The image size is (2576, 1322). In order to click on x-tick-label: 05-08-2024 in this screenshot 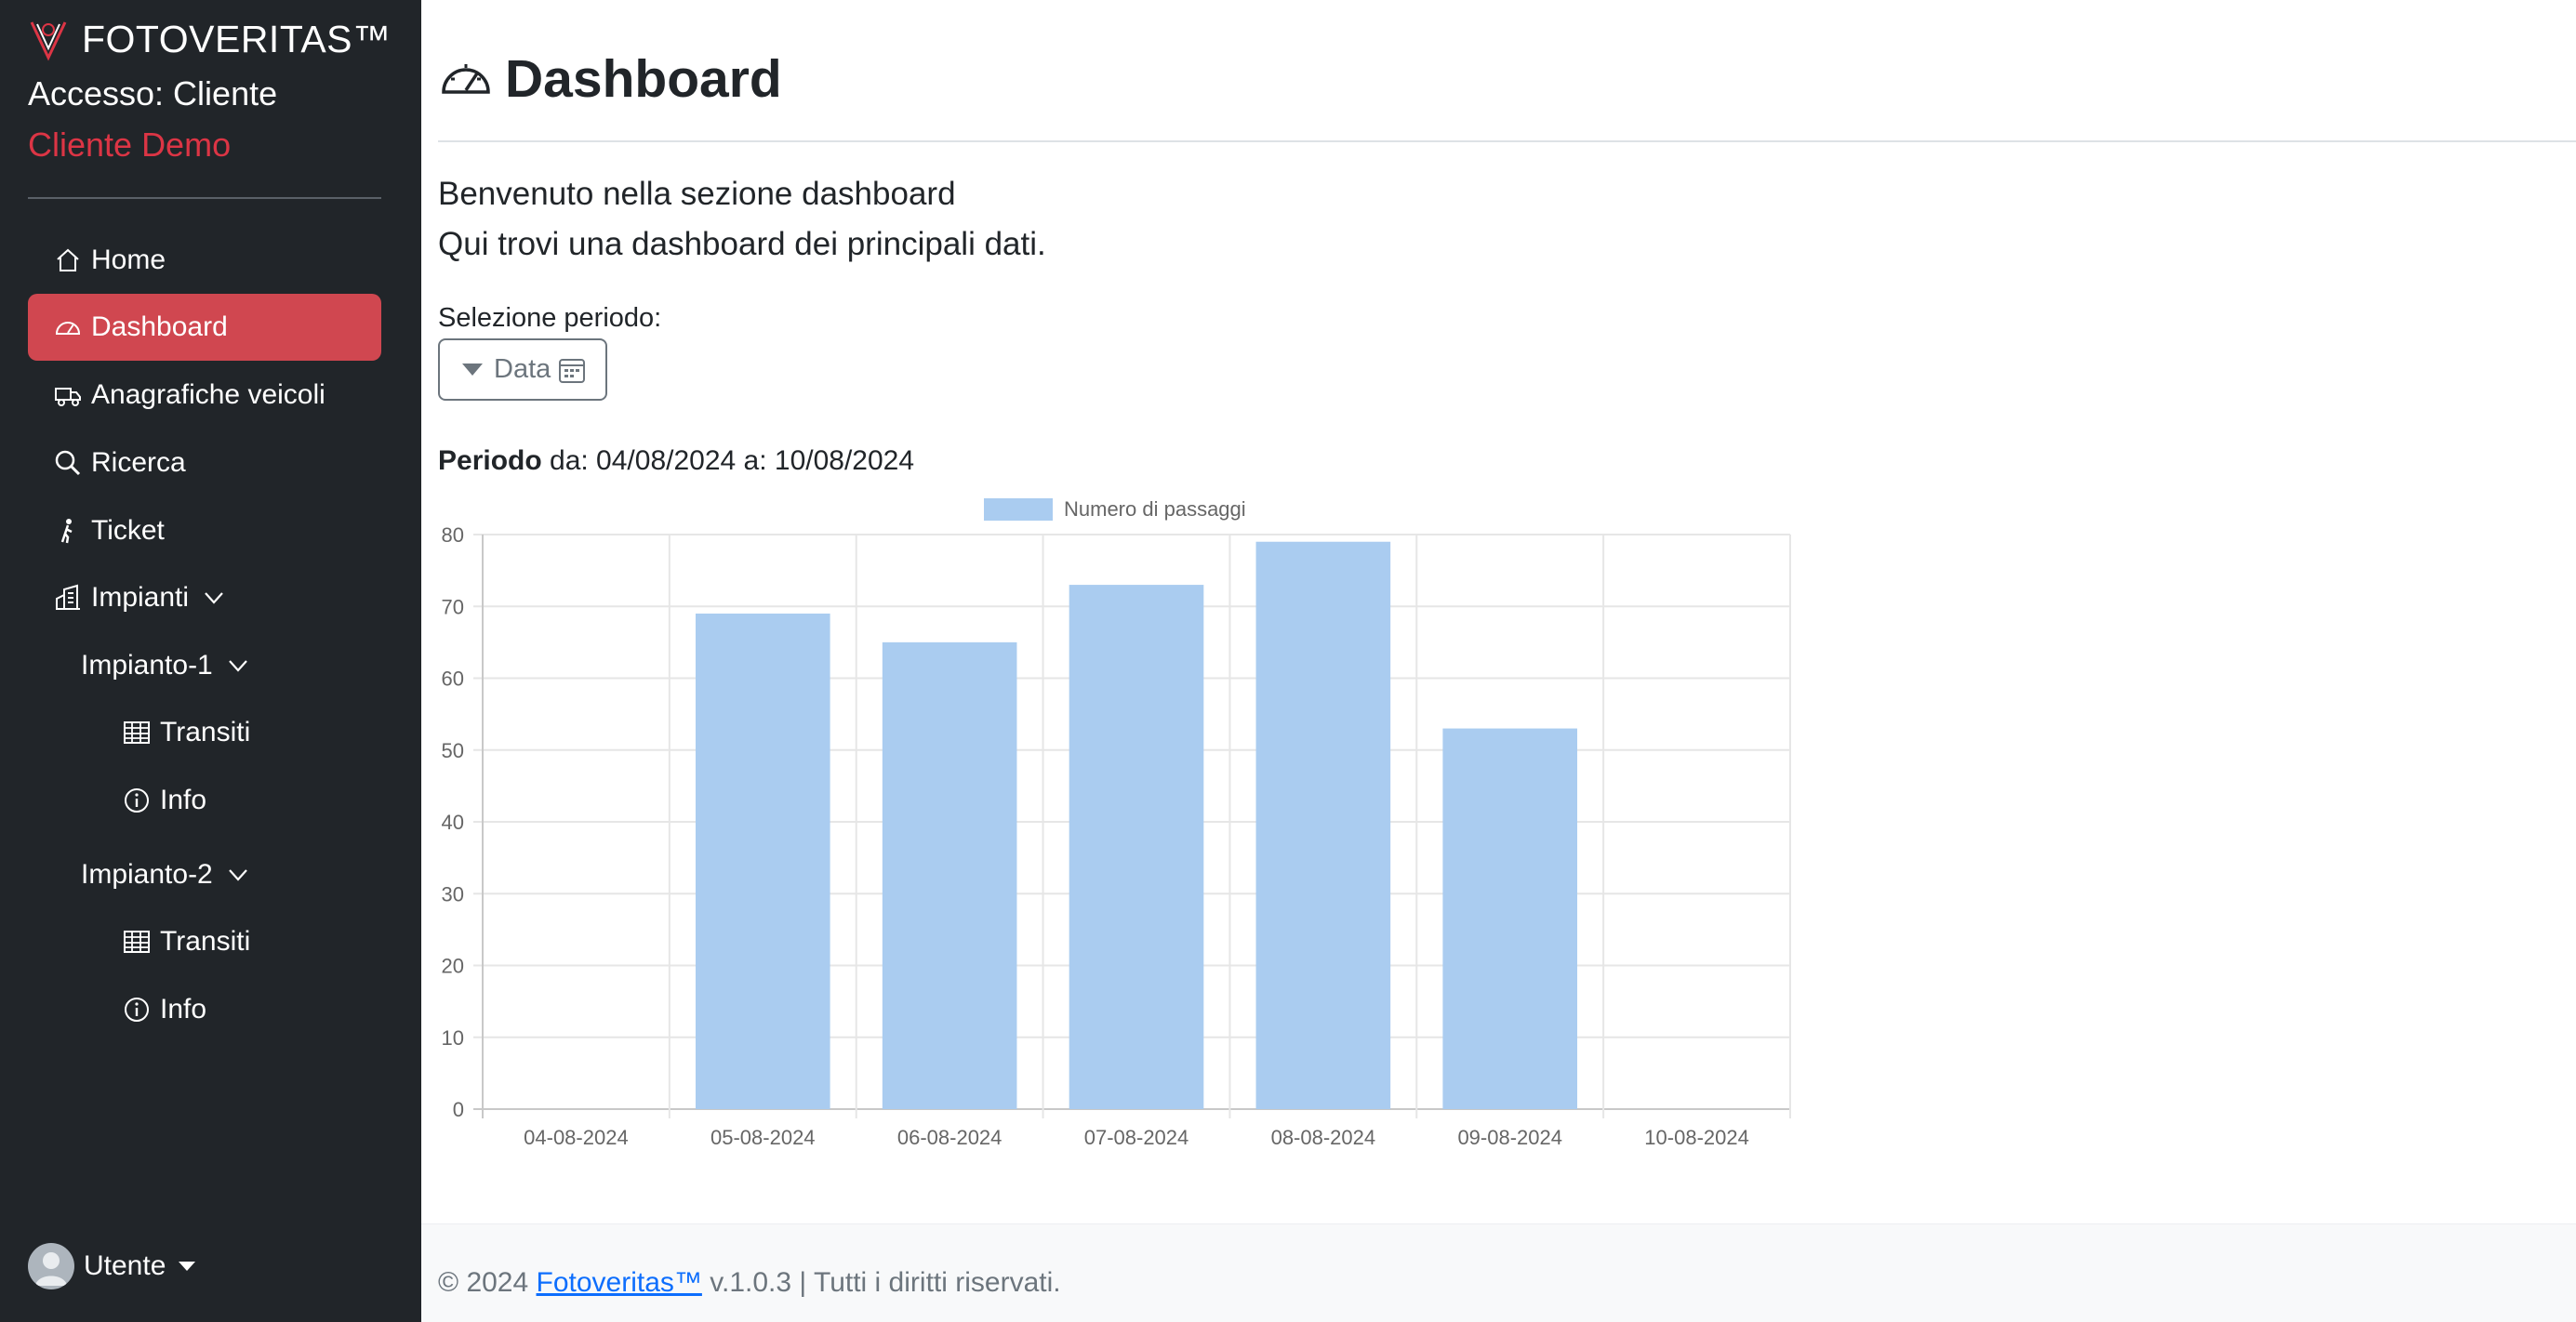, I will do `click(763, 1138)`.